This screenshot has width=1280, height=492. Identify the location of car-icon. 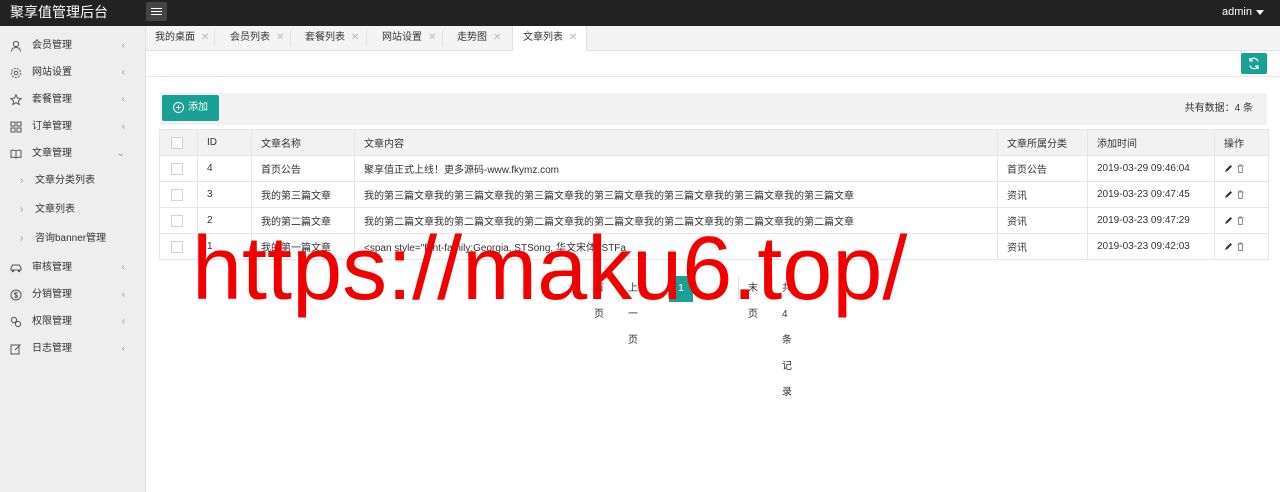
(16, 268).